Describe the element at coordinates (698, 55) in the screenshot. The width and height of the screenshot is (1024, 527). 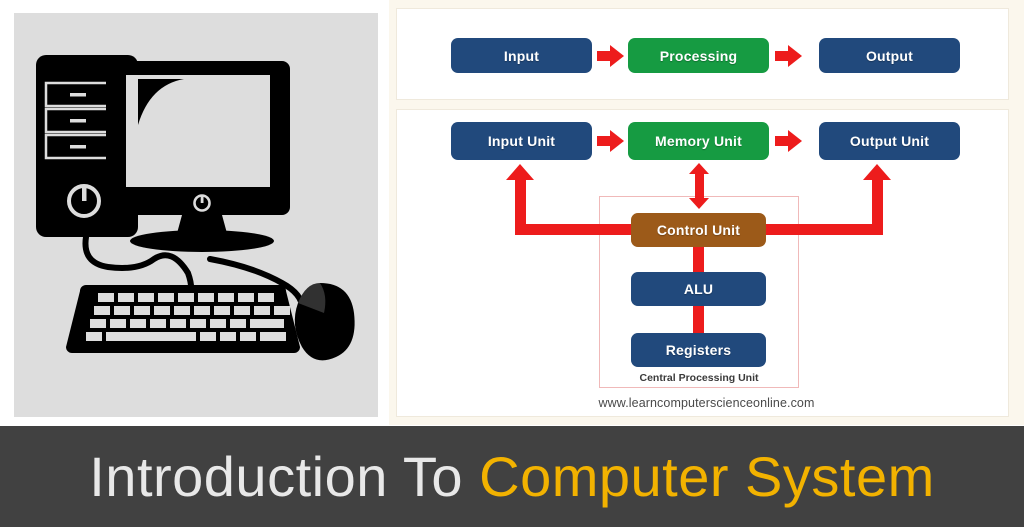
I see `node-processing: Processing` at that location.